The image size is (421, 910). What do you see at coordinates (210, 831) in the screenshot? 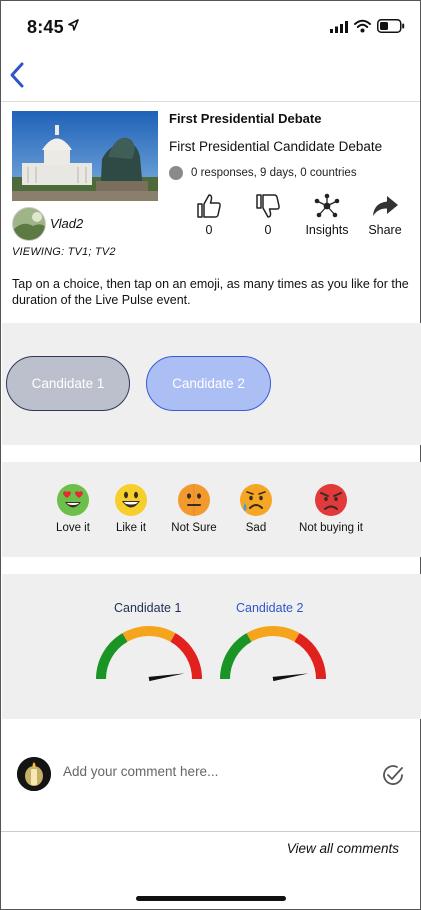
I see `comments-divider` at bounding box center [210, 831].